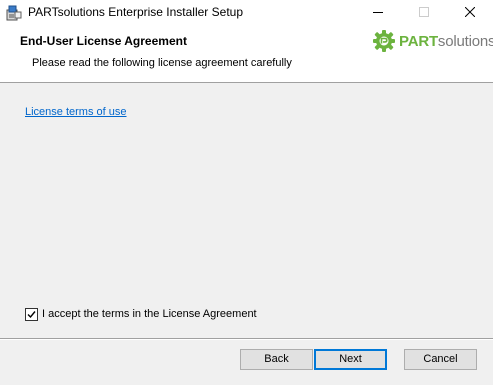 The height and width of the screenshot is (385, 493). I want to click on license-terms-link: License terms of use, so click(76, 112).